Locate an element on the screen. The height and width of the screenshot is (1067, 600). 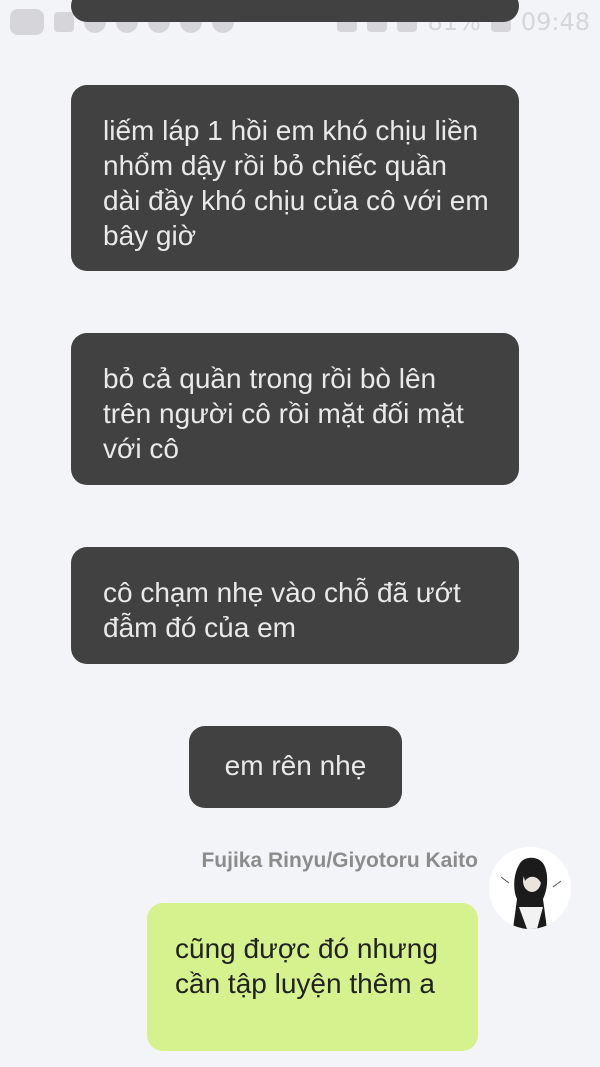
message-bubble: cô chạm nhẹ vào chỗ đã ướt đẫm đó của em is located at coordinates (295, 605).